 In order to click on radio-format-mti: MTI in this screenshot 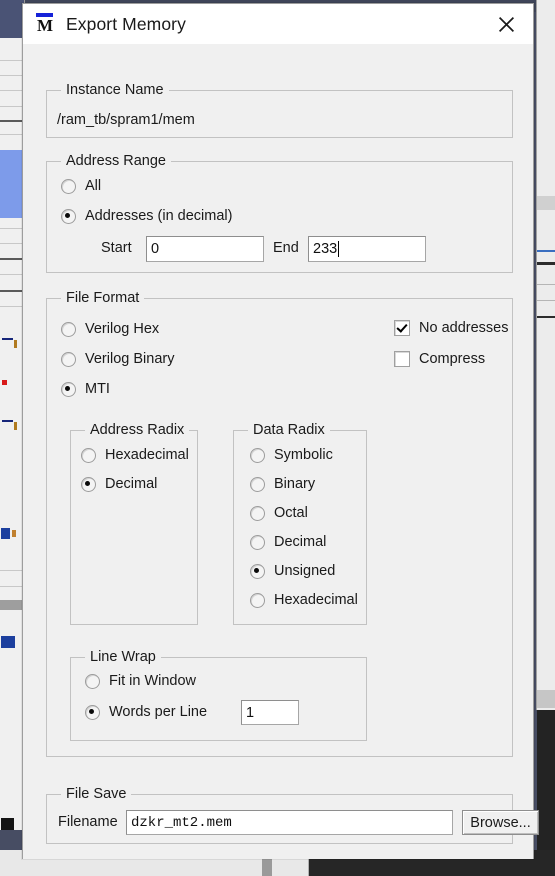, I will do `click(85, 389)`.